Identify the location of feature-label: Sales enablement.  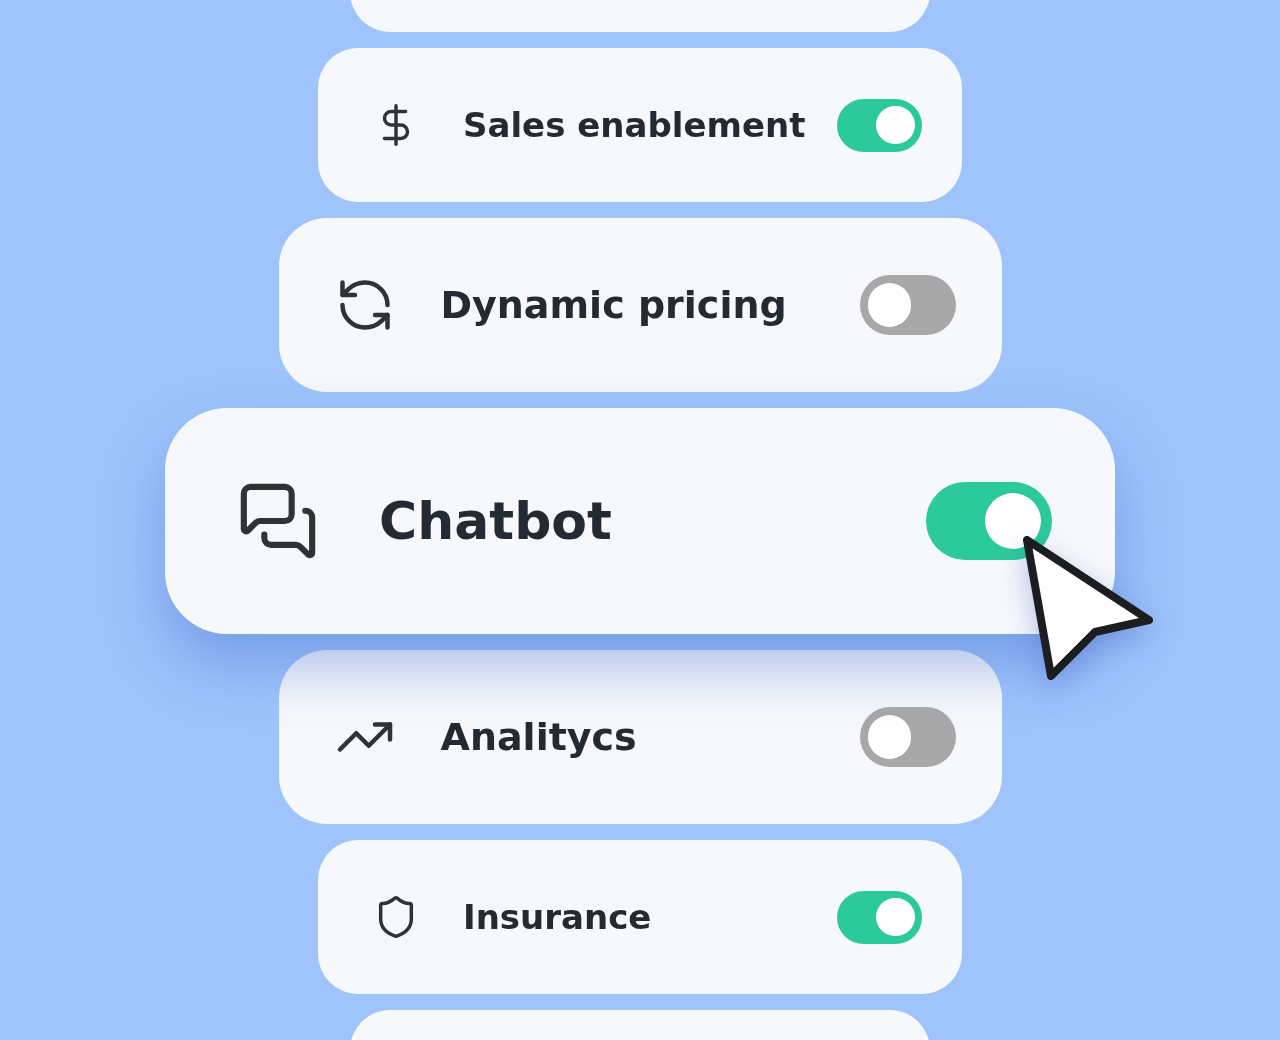
(635, 125).